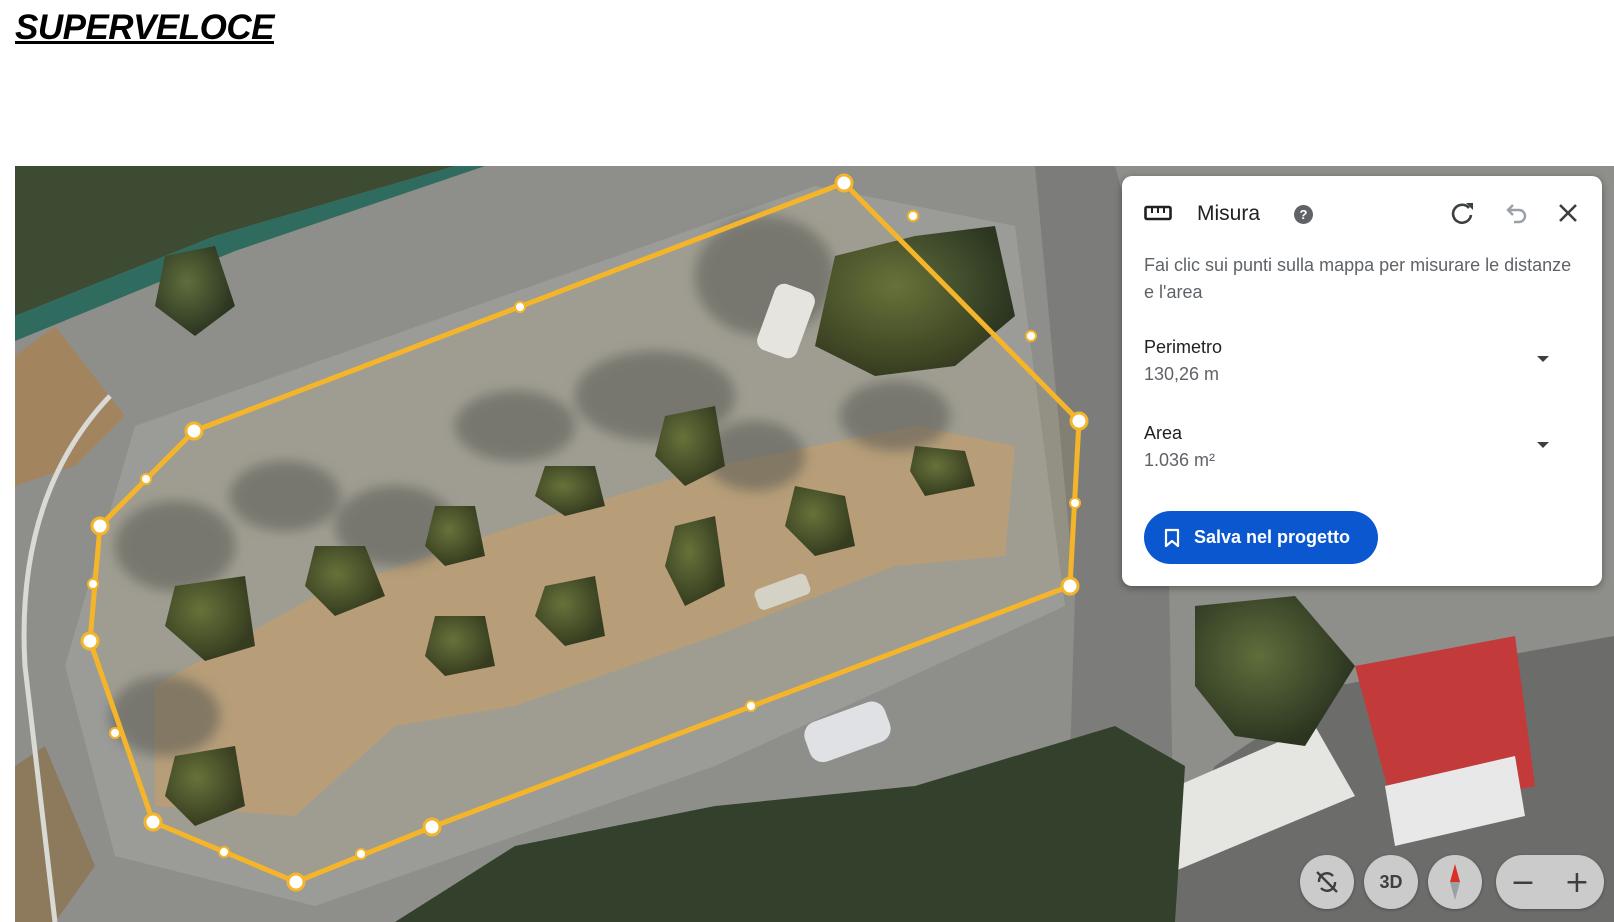  I want to click on rotate-off-icon, so click(1327, 882).